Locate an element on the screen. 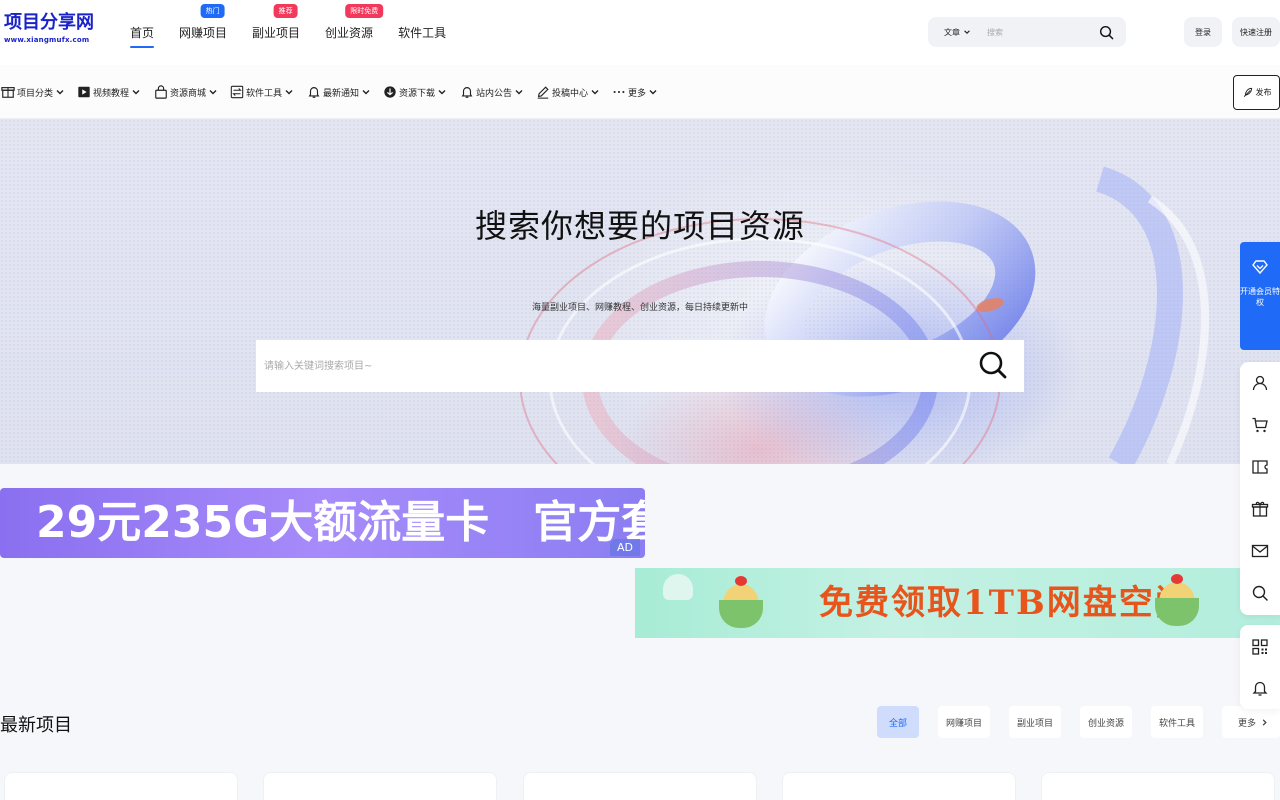 Image resolution: width=1280 pixels, height=800 pixels. category-item-projects: 项目分类 is located at coordinates (33, 92).